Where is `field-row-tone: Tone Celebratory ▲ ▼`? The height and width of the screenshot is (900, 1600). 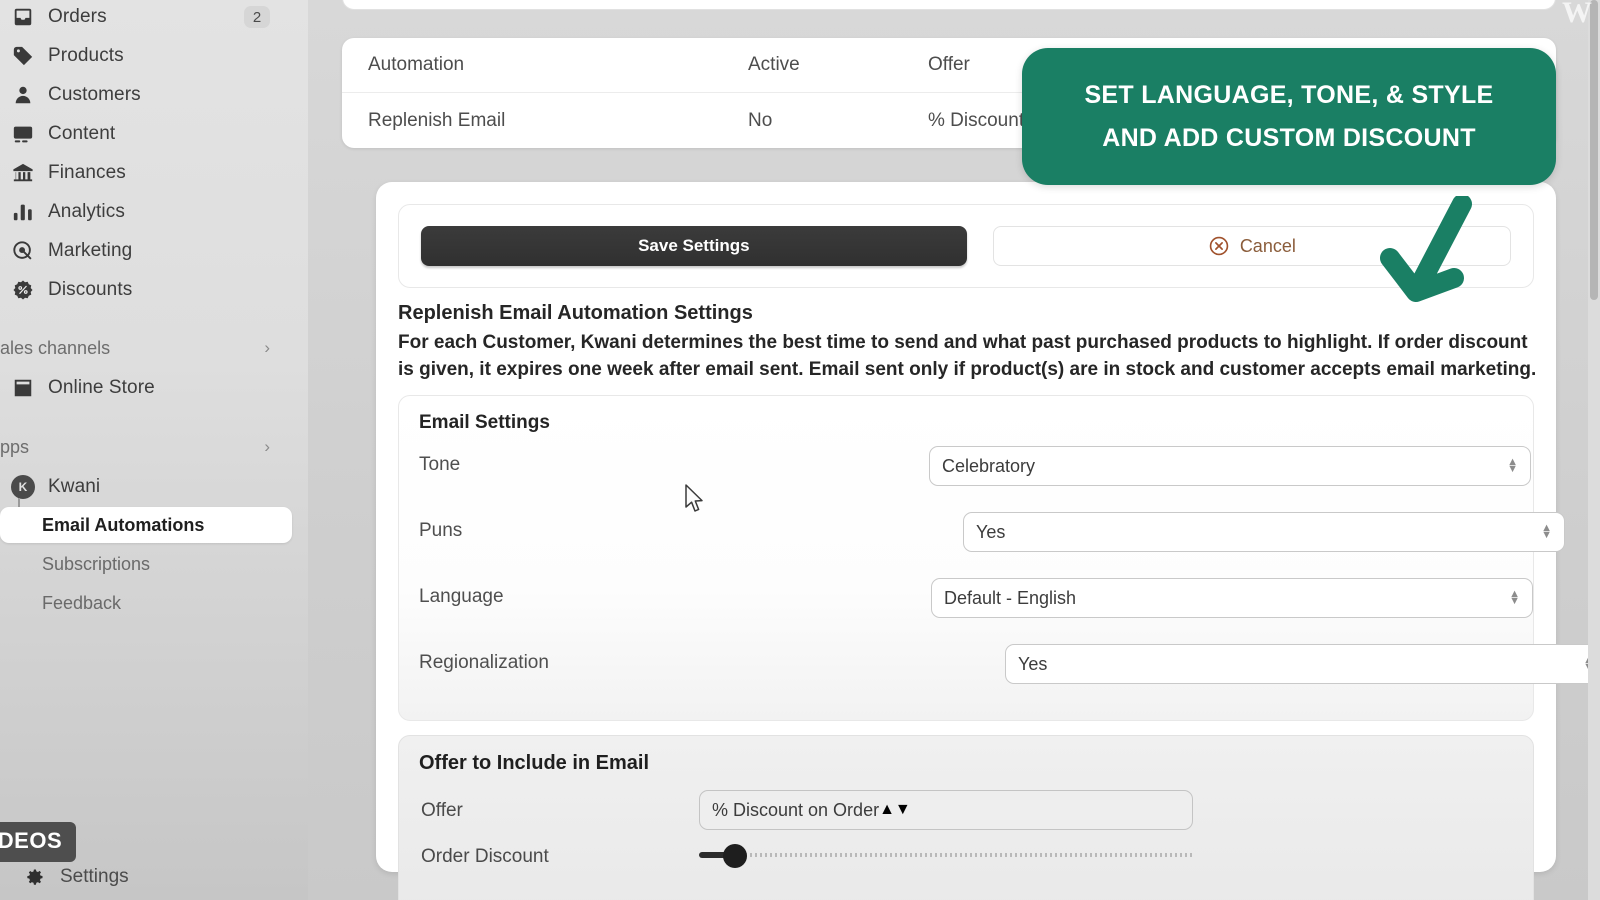
field-row-tone: Tone Celebratory ▲ ▼ is located at coordinates (975, 471).